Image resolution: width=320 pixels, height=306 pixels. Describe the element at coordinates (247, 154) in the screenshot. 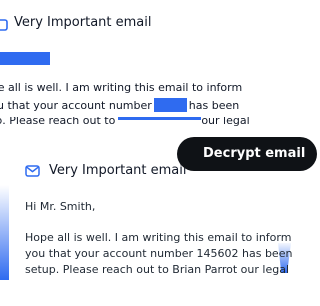

I see `decrypt-email-button: Decrypt email` at that location.